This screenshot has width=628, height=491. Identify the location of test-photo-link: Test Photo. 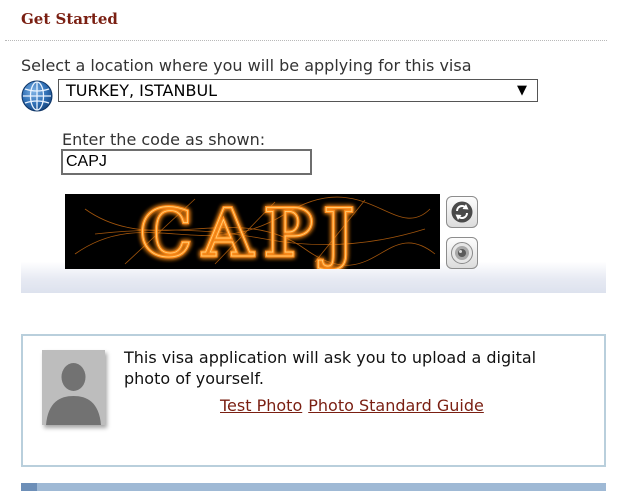
(261, 405).